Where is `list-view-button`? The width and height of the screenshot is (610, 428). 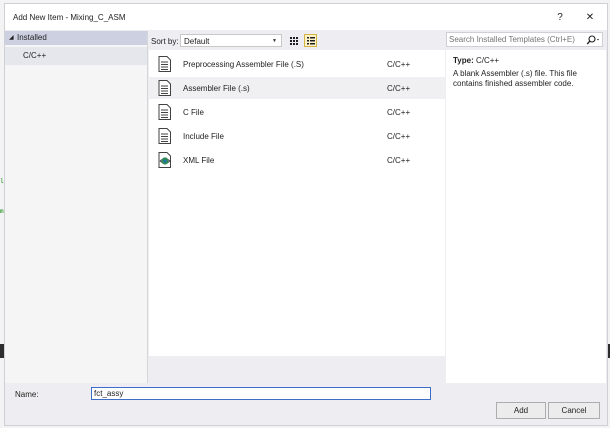 list-view-button is located at coordinates (310, 40).